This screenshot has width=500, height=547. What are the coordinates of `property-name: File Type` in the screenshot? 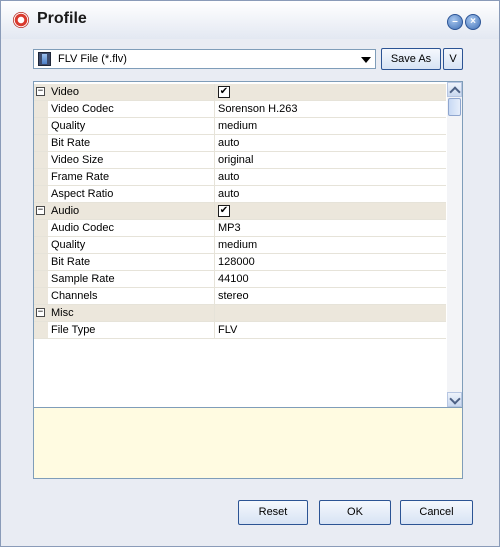 It's located at (73, 330).